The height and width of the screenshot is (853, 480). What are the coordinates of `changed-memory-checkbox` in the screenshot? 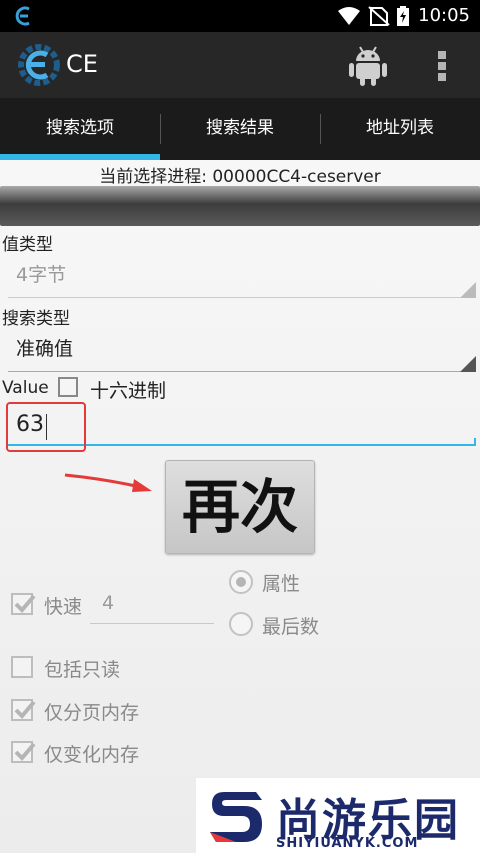 It's located at (23, 752).